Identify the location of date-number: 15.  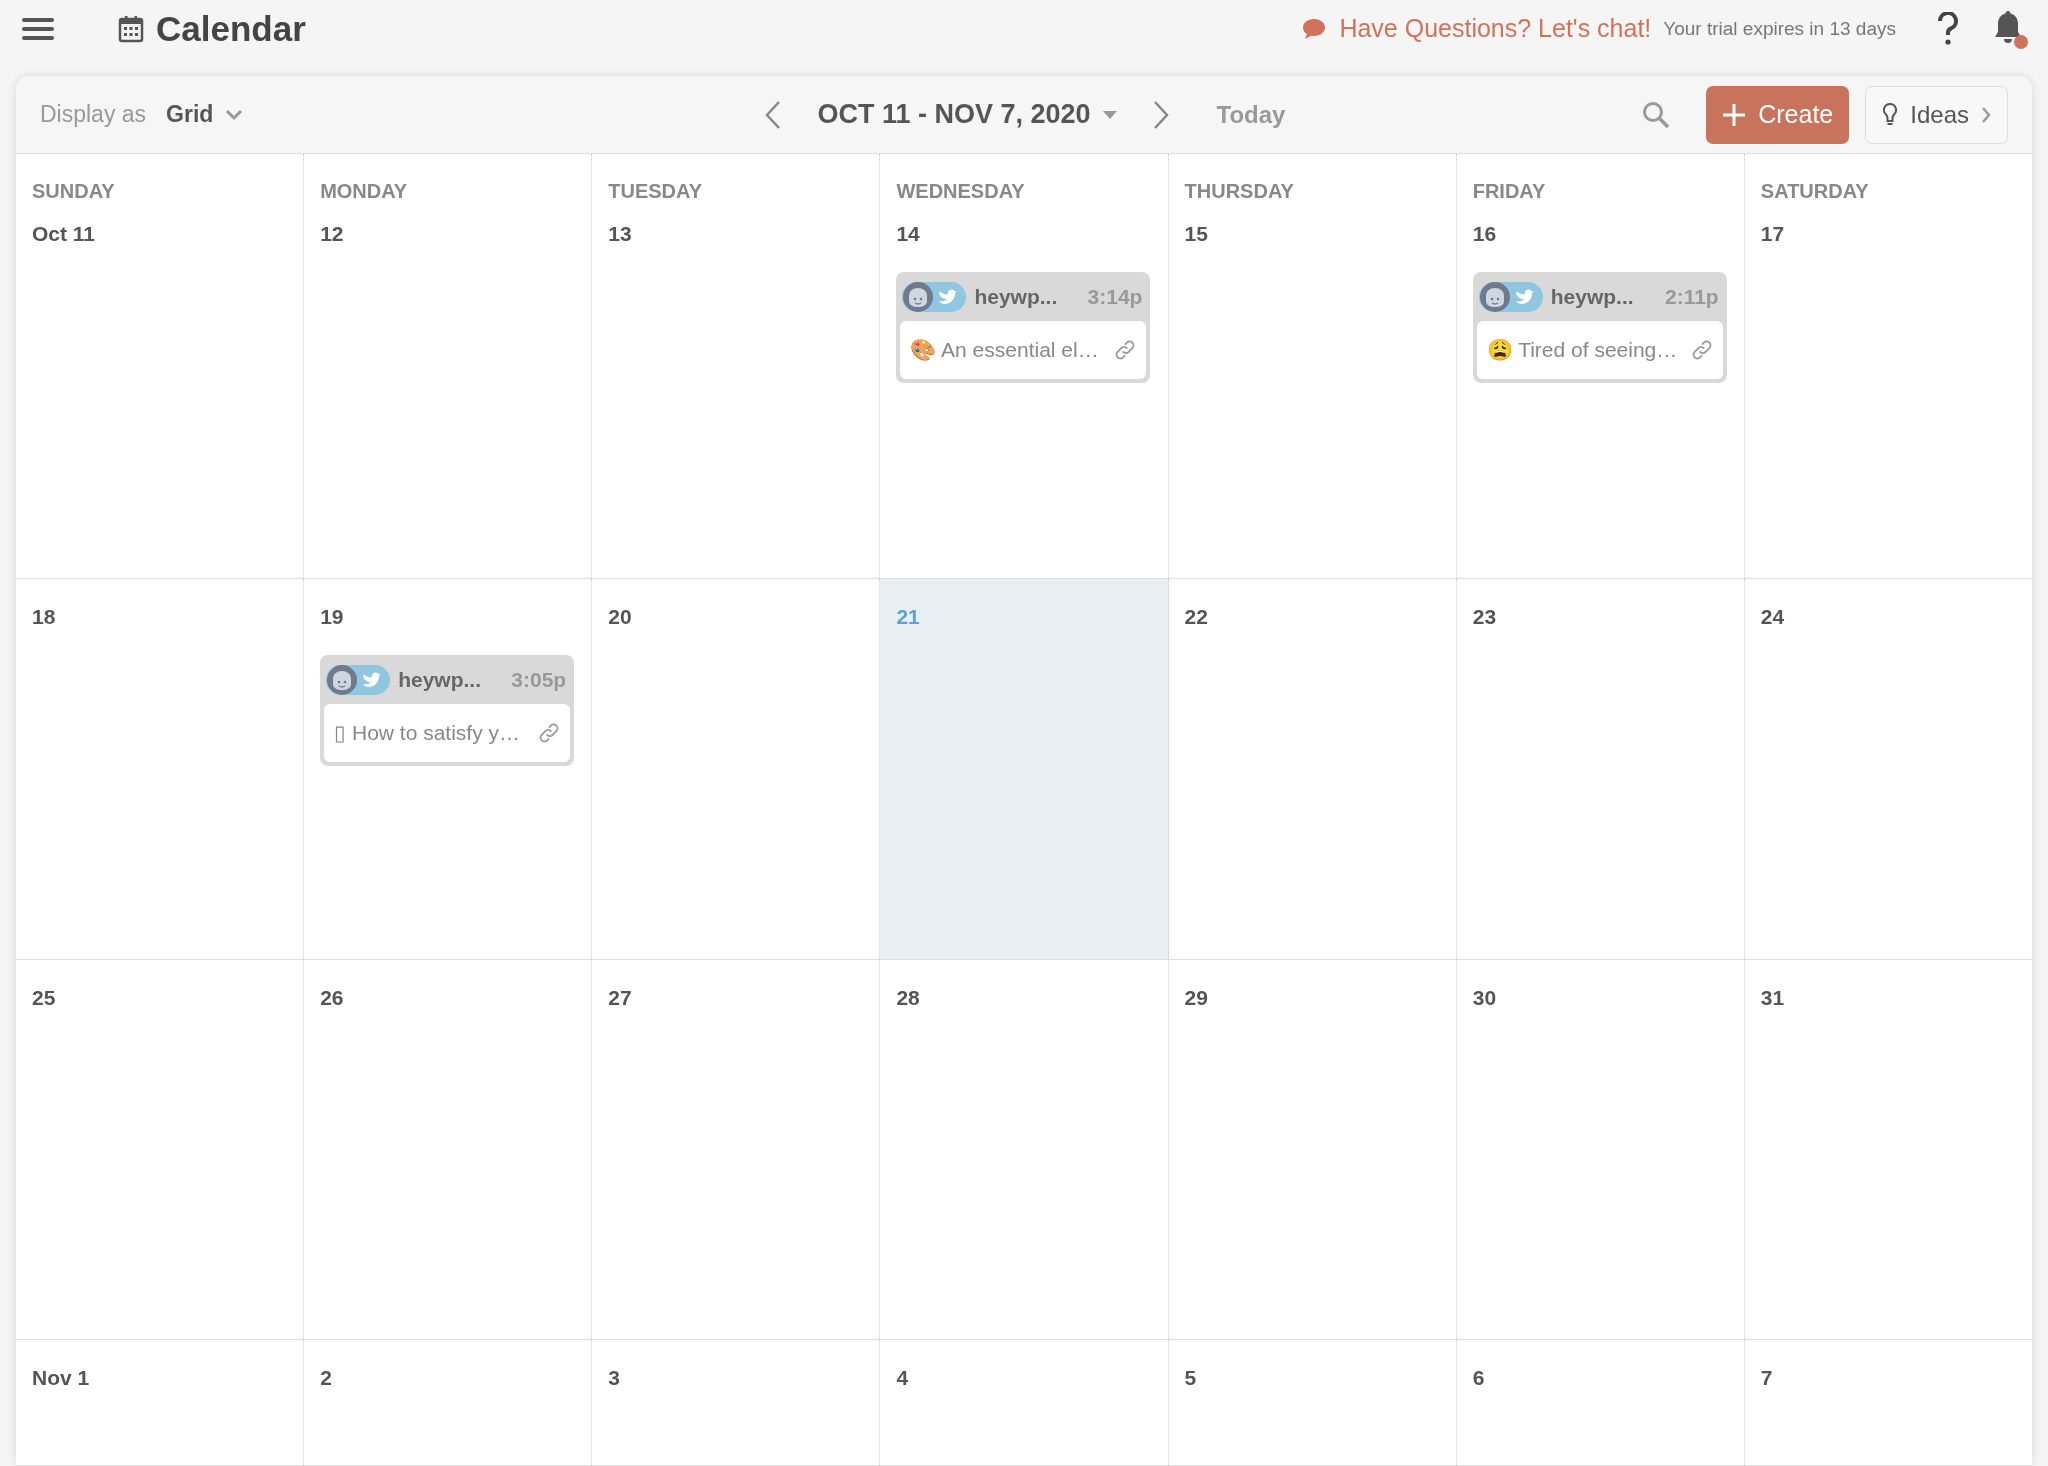
(1196, 234).